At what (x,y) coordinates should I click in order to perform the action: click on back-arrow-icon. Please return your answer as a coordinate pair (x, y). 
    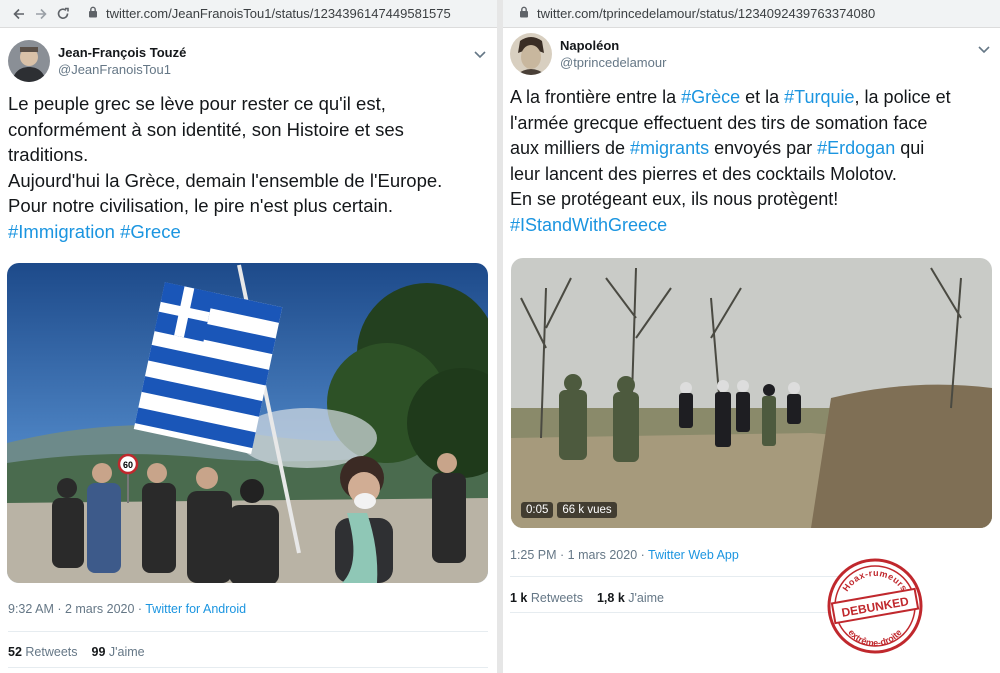
    Looking at the image, I should click on (19, 14).